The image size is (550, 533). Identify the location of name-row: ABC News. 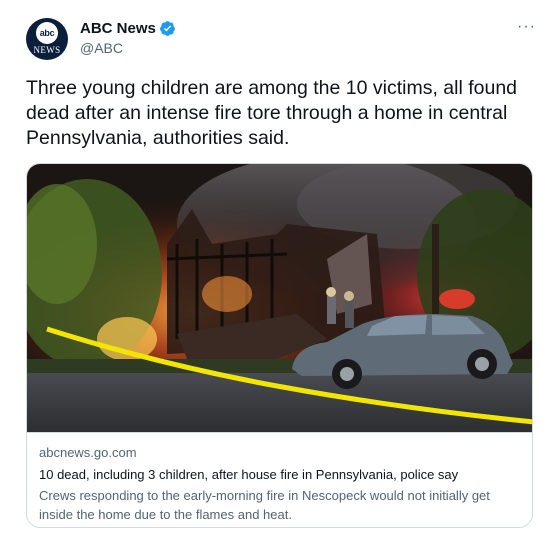
(128, 28).